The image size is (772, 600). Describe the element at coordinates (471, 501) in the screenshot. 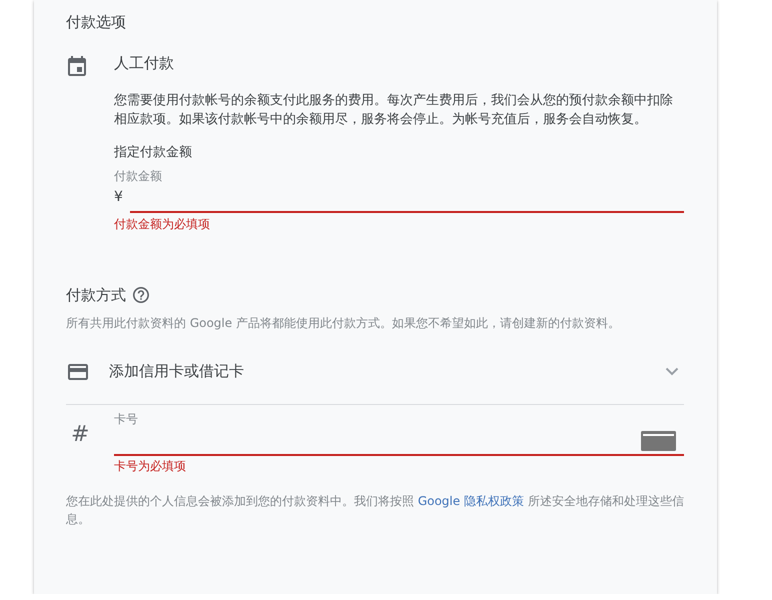

I see `privacy-policy-link: Google 隐私权政策` at that location.